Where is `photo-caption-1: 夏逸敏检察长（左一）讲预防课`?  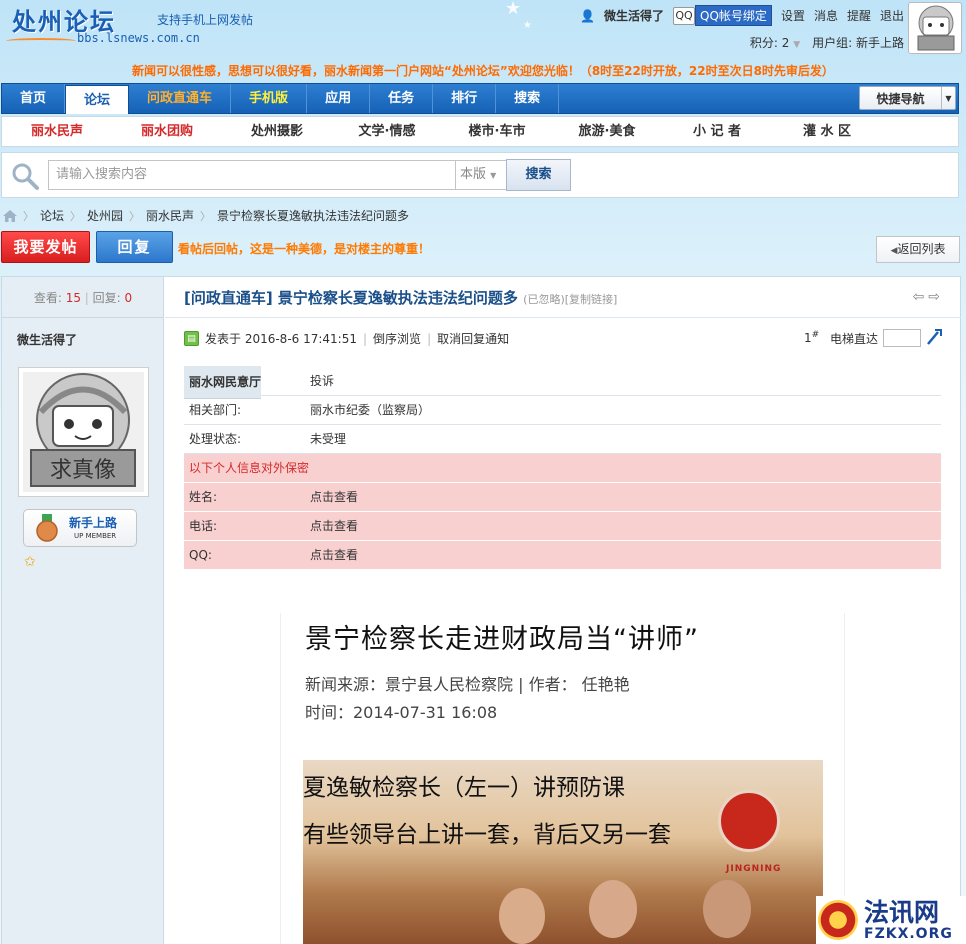
photo-caption-1: 夏逸敏检察长（左一）讲预防课 is located at coordinates (464, 788).